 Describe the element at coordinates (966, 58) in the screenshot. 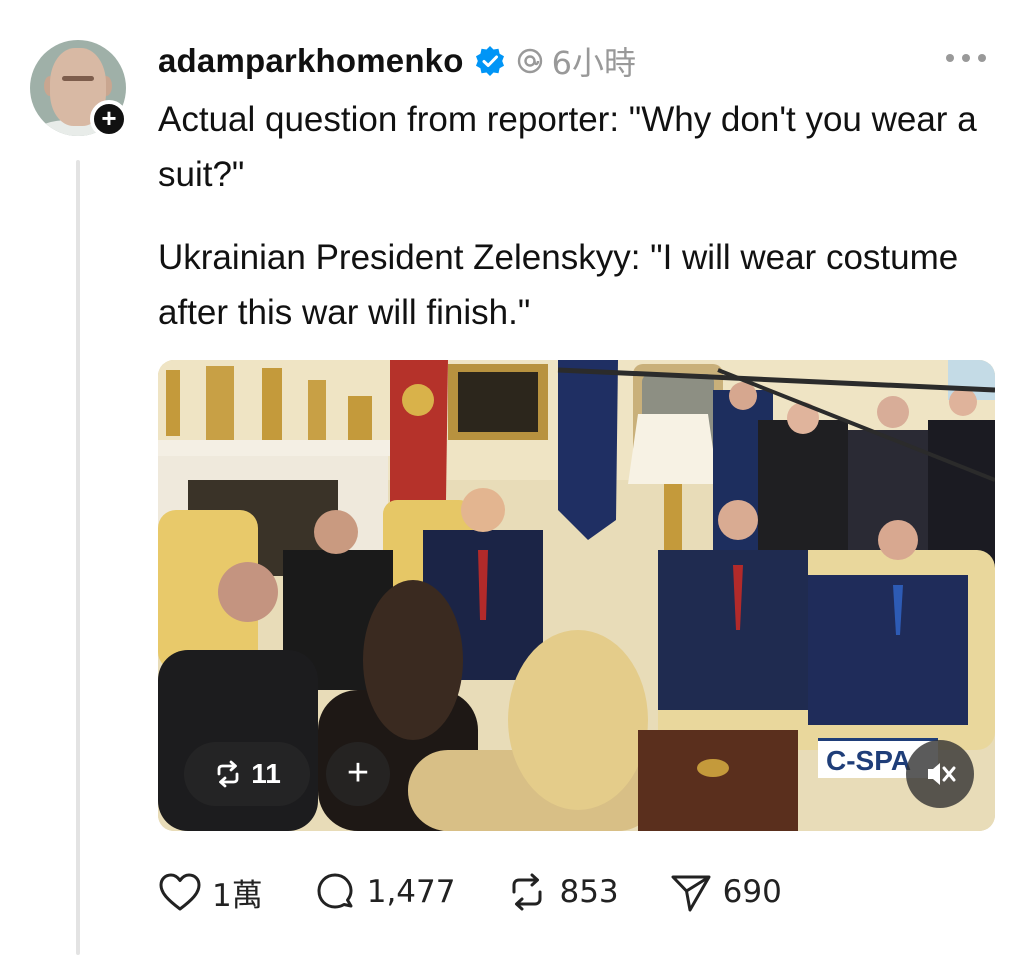

I see `more-dots-icon` at that location.